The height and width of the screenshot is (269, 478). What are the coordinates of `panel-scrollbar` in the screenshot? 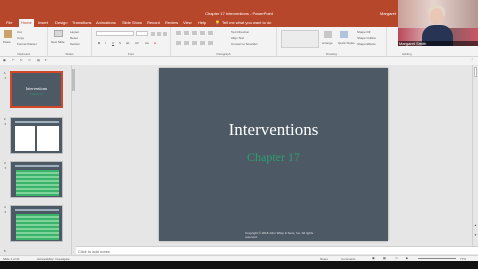 It's located at (73, 160).